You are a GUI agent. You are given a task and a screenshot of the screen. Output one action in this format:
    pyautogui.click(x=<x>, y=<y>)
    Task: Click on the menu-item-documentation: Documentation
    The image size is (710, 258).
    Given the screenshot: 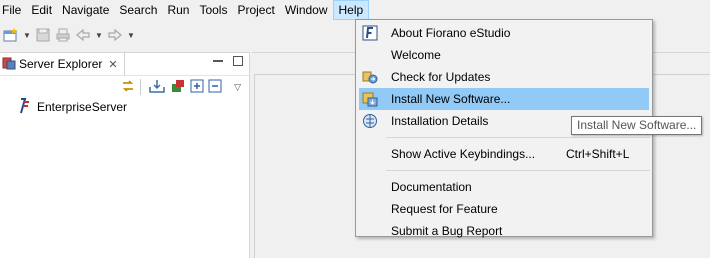 What is the action you would take?
    pyautogui.click(x=504, y=187)
    